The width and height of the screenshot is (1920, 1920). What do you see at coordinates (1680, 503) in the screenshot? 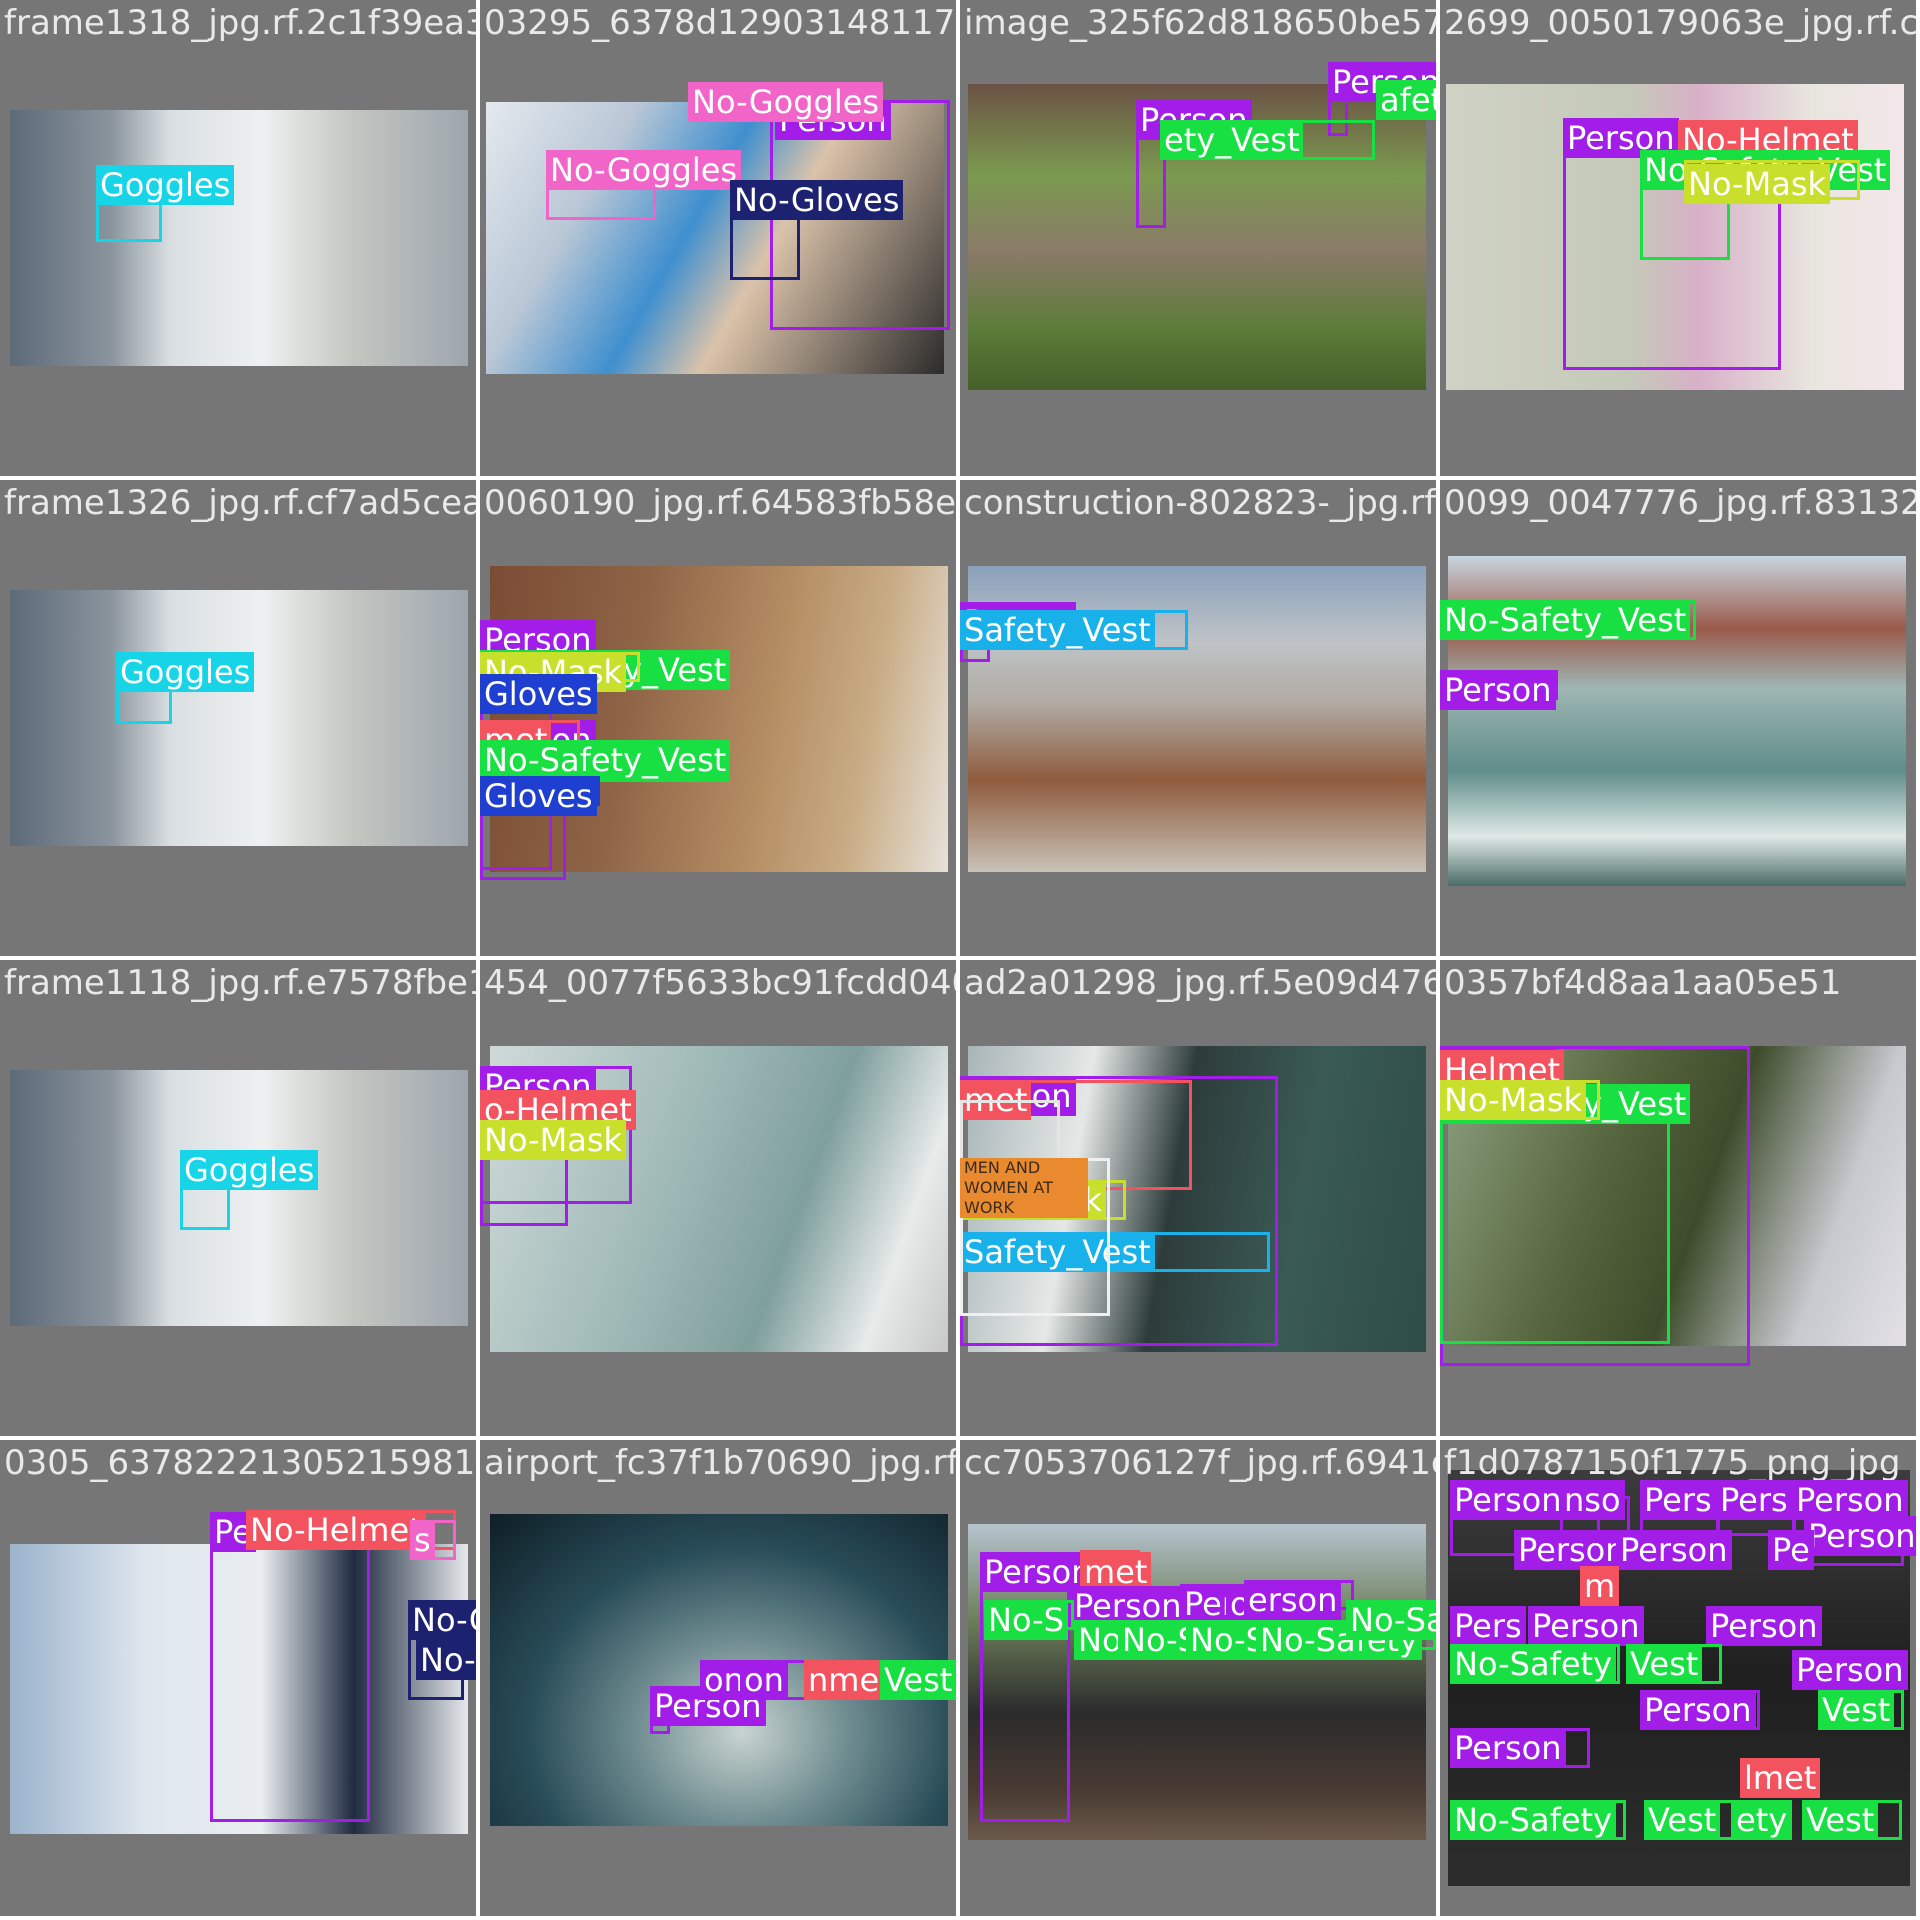
I see `image-filename: 0099_0047776_jpg.rf.83132d` at bounding box center [1680, 503].